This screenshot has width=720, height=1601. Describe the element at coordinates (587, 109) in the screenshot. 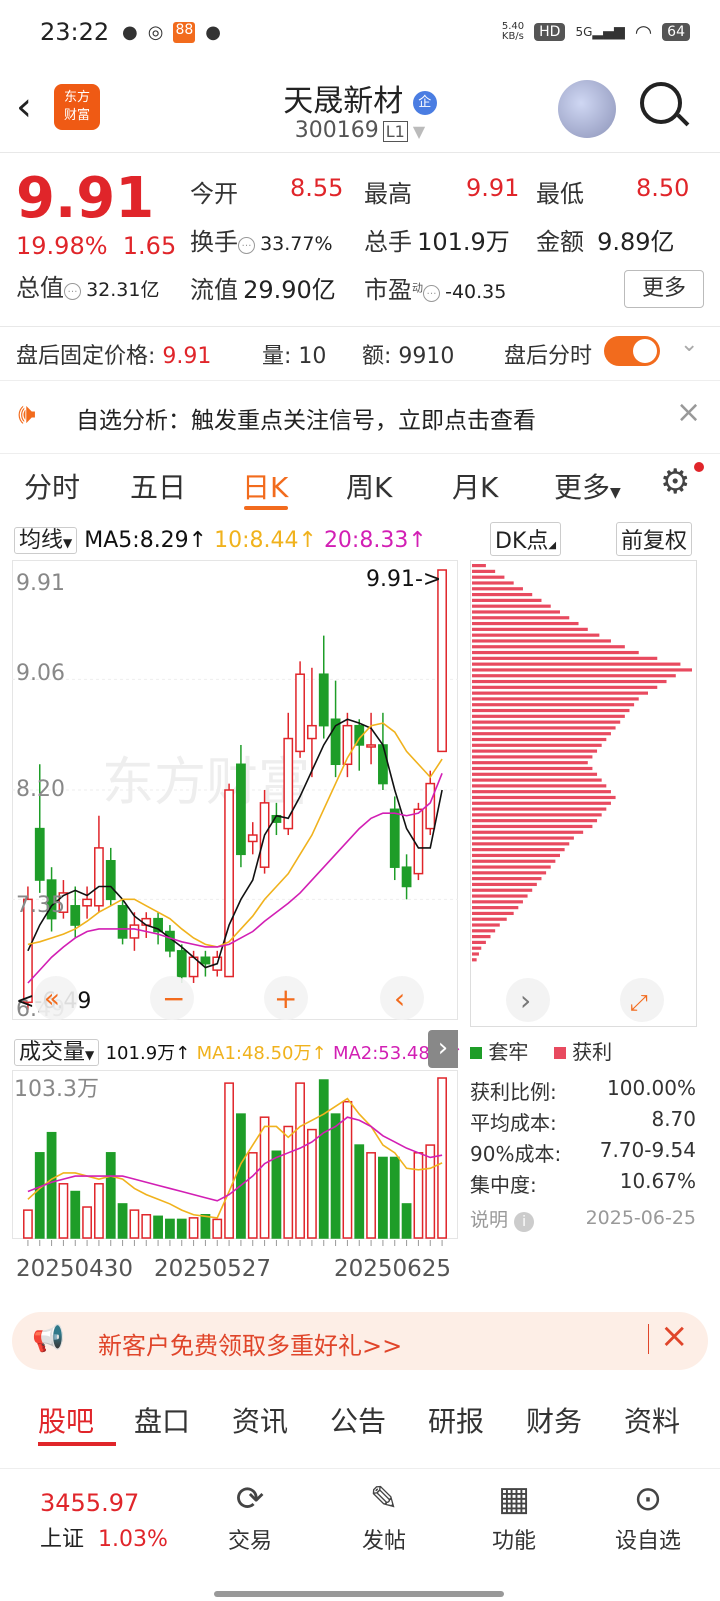

I see `assistant-robot-icon` at that location.